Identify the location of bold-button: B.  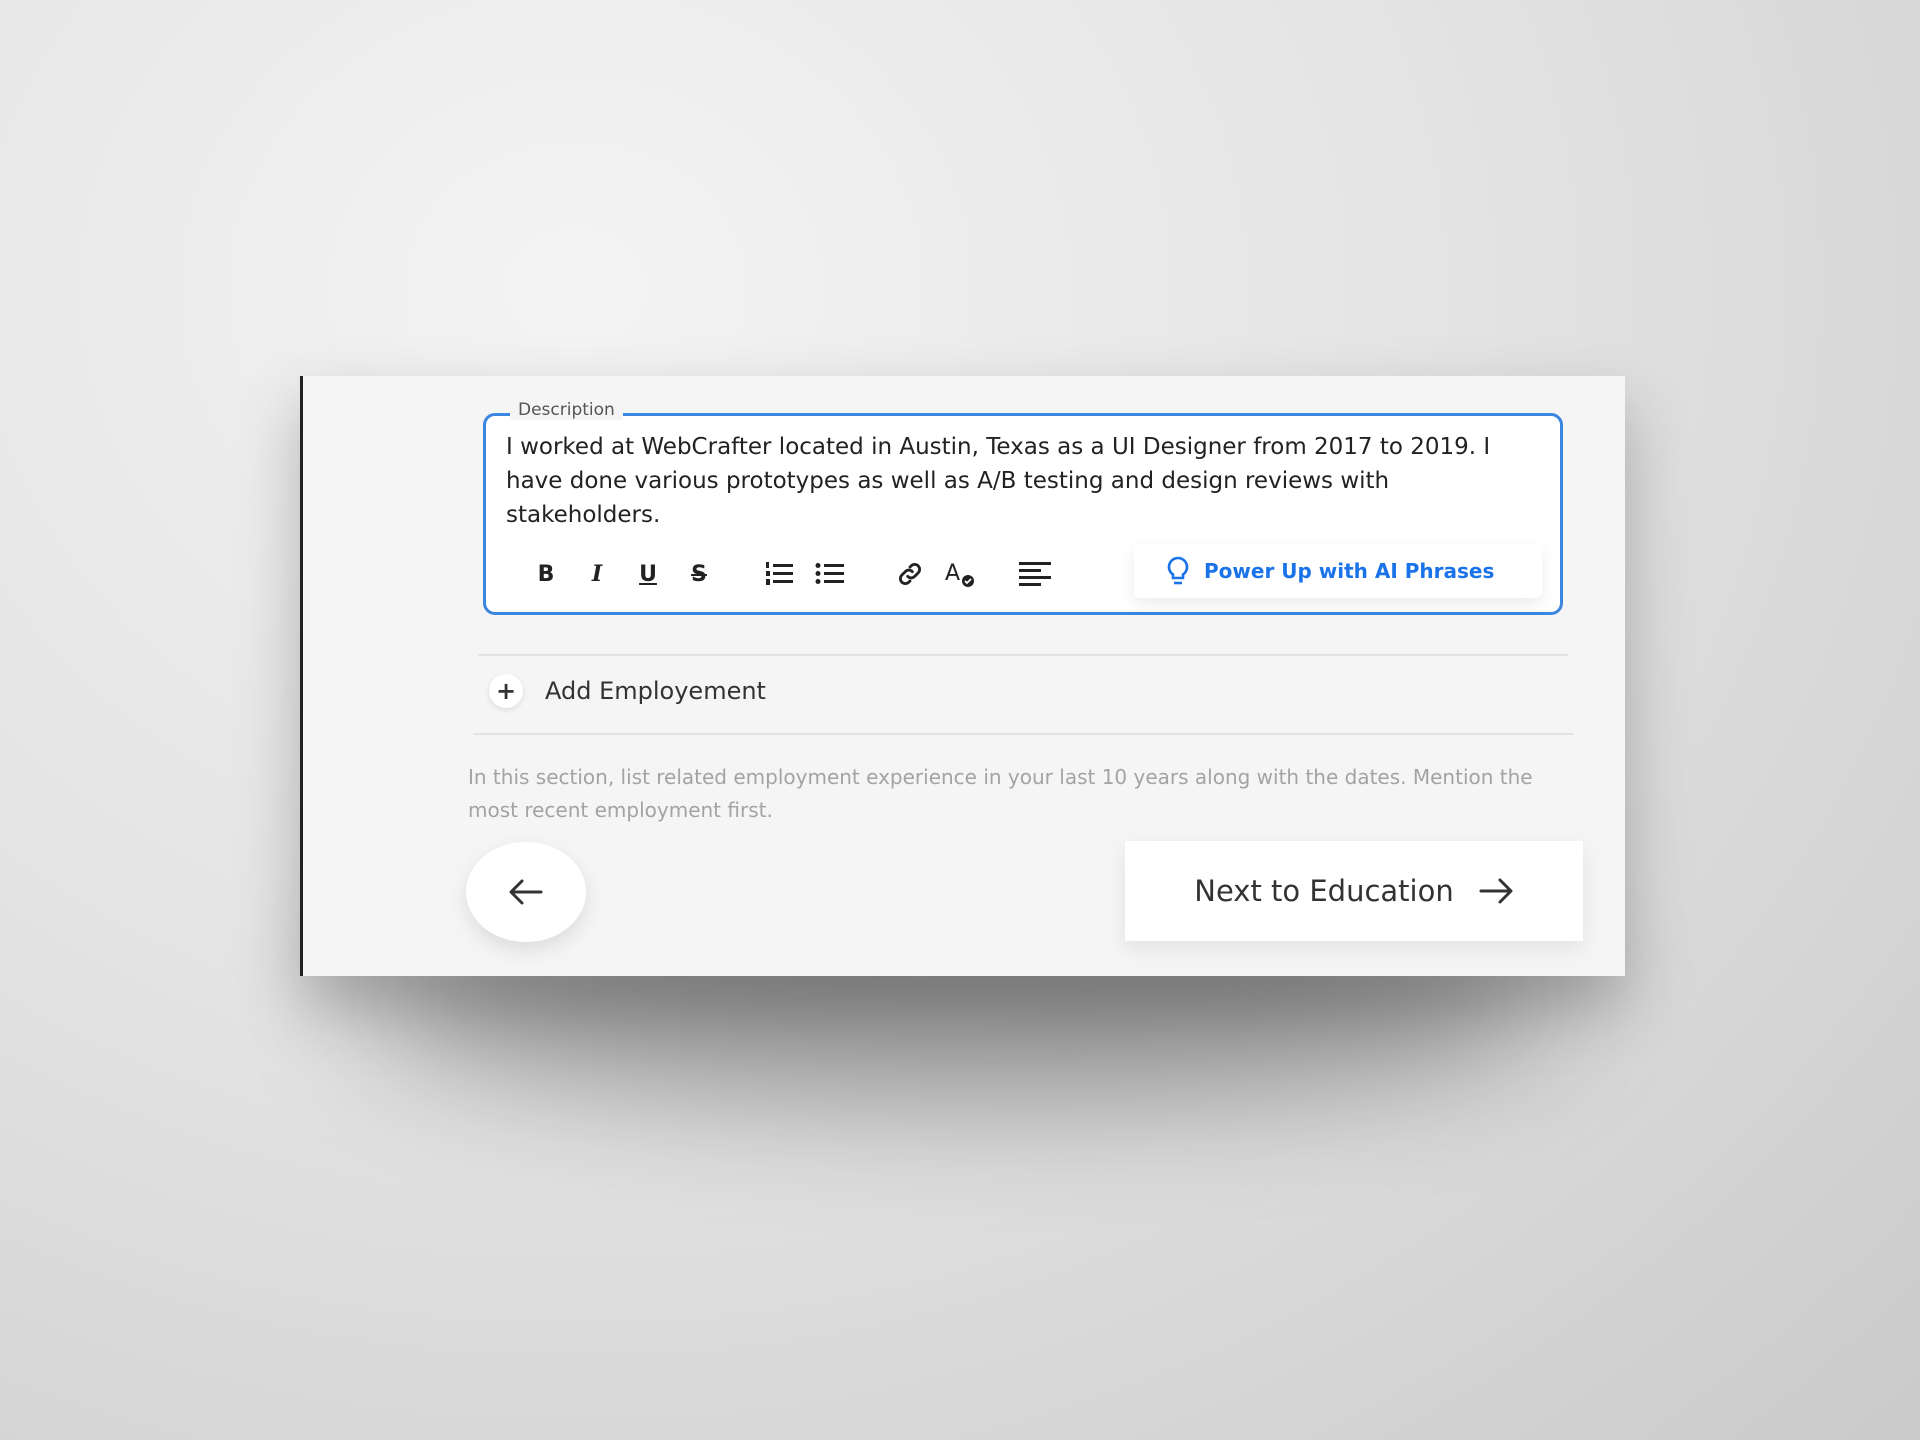
(546, 574).